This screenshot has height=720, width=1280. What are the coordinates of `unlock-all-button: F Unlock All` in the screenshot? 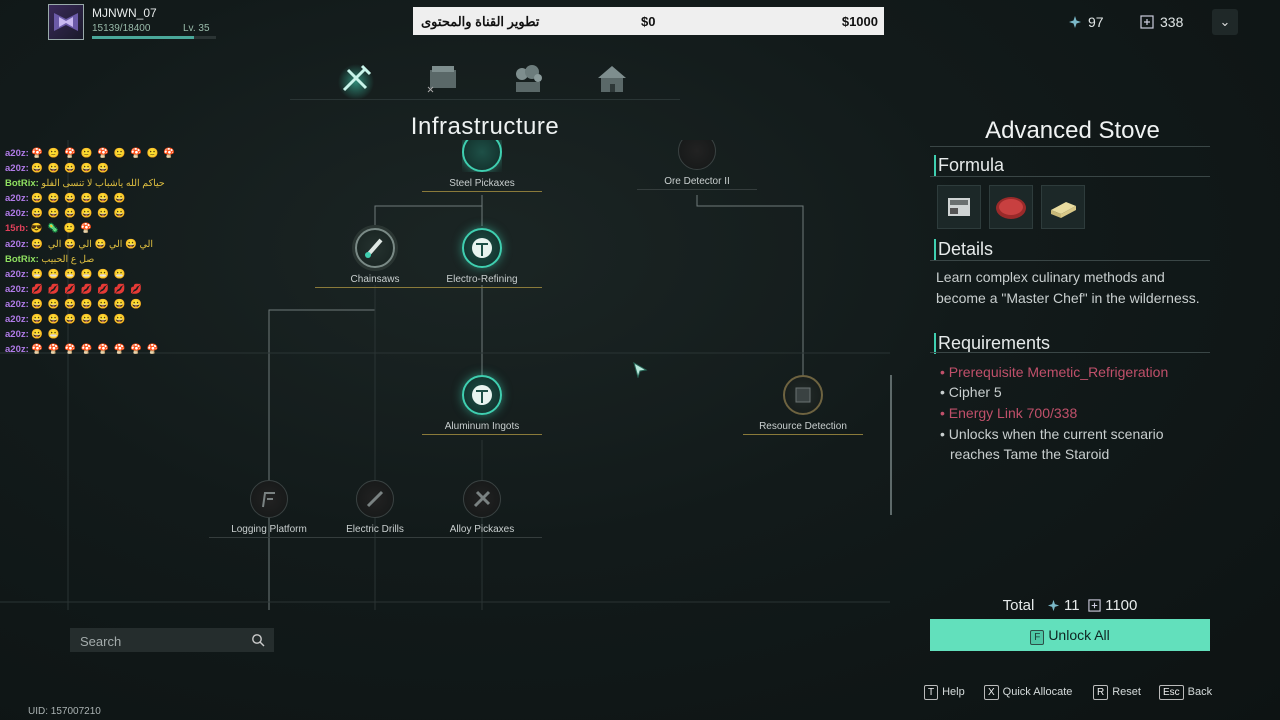 It's located at (1070, 635).